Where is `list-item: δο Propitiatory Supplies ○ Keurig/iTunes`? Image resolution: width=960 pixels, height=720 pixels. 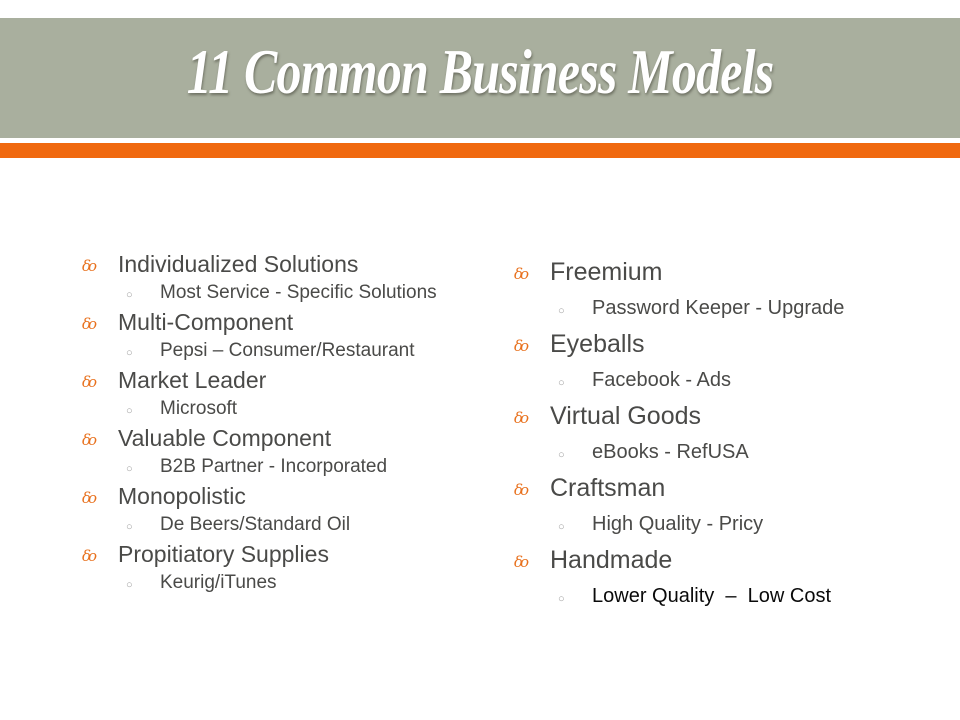 list-item: δο Propitiatory Supplies ○ Keurig/iTunes is located at coordinates (292, 568).